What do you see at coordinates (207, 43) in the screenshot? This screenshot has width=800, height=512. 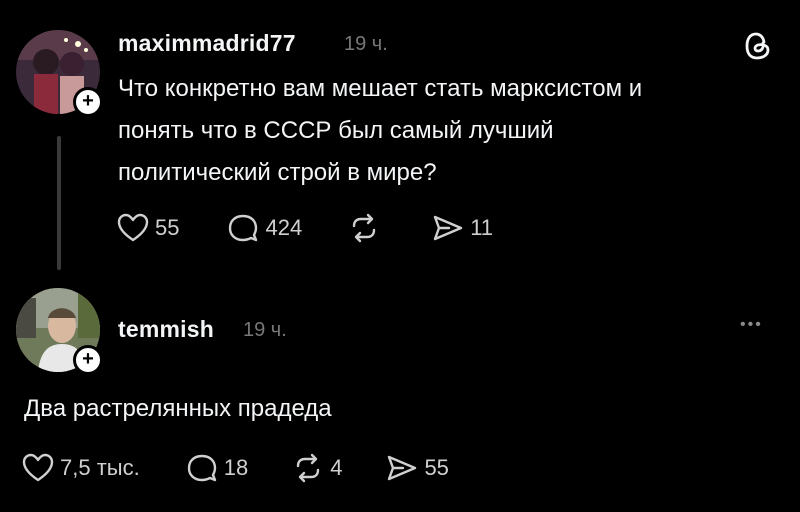 I see `username: maximmadrid77` at bounding box center [207, 43].